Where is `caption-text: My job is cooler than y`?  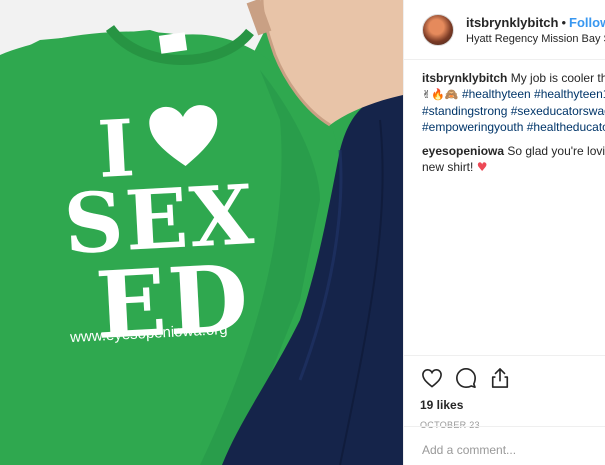 caption-text: My job is cooler than y is located at coordinates (557, 78).